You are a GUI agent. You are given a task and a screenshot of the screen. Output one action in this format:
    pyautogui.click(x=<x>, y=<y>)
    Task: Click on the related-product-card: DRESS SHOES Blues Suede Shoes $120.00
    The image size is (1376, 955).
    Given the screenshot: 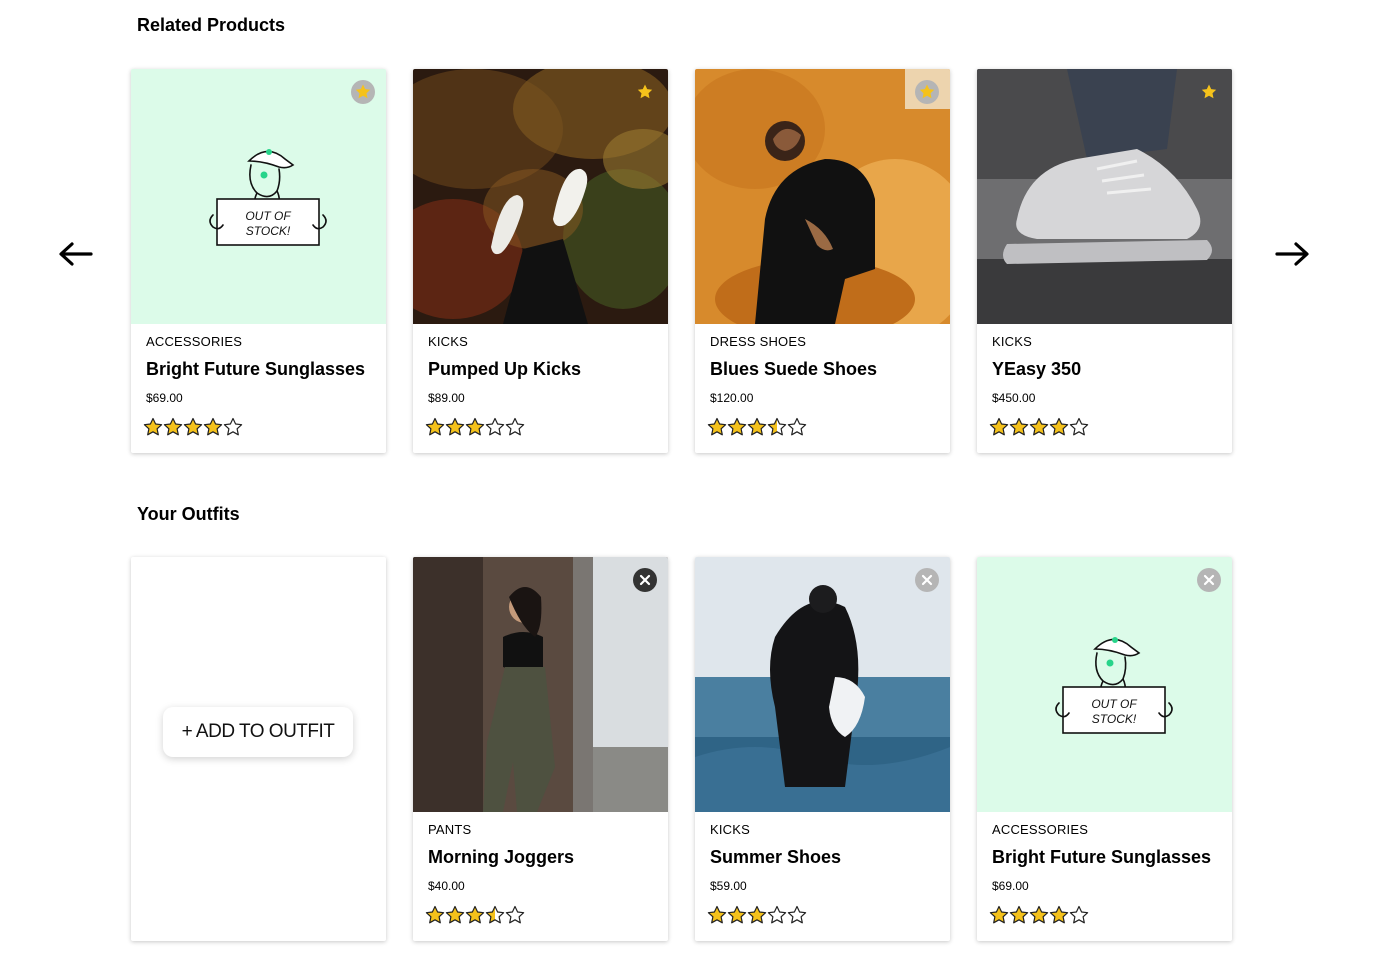 What is the action you would take?
    pyautogui.click(x=822, y=261)
    